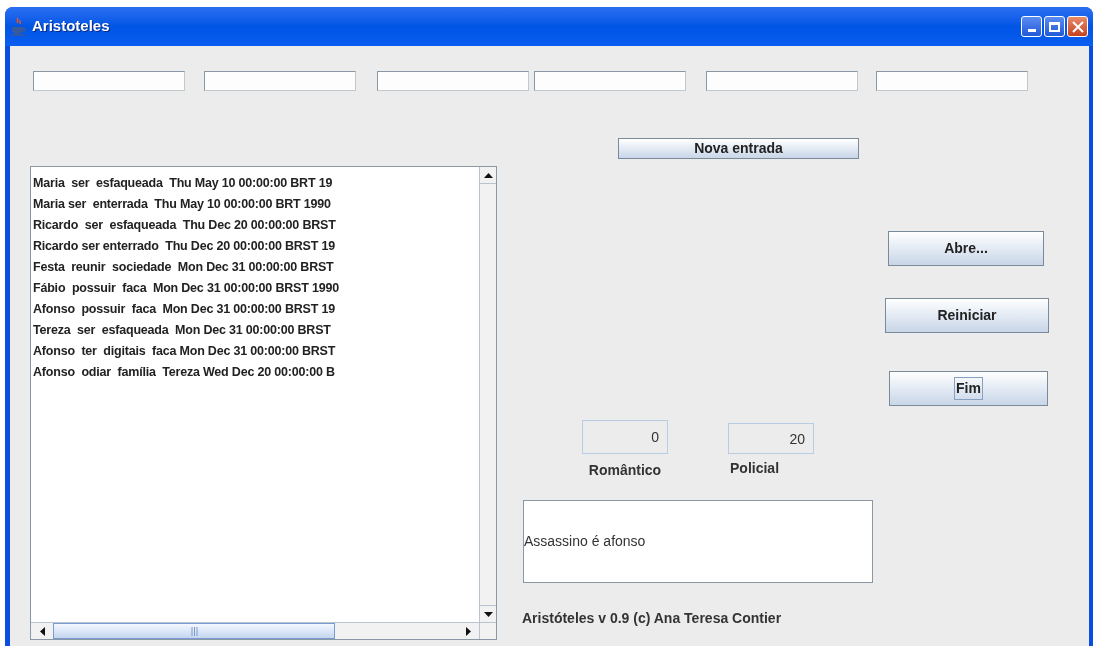 This screenshot has width=1099, height=646. I want to click on maximize-button, so click(1054, 26).